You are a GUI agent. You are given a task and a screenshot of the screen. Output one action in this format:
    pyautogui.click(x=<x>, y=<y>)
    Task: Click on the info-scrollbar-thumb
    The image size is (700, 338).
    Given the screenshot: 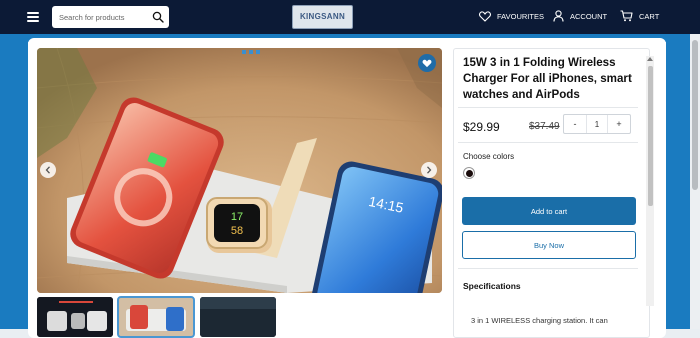 What is the action you would take?
    pyautogui.click(x=650, y=136)
    